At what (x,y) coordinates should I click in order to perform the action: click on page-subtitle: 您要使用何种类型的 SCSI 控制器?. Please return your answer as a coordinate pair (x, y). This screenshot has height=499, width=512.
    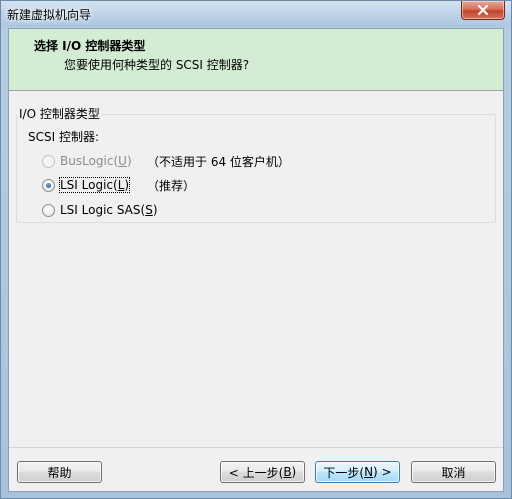
    Looking at the image, I should click on (157, 65).